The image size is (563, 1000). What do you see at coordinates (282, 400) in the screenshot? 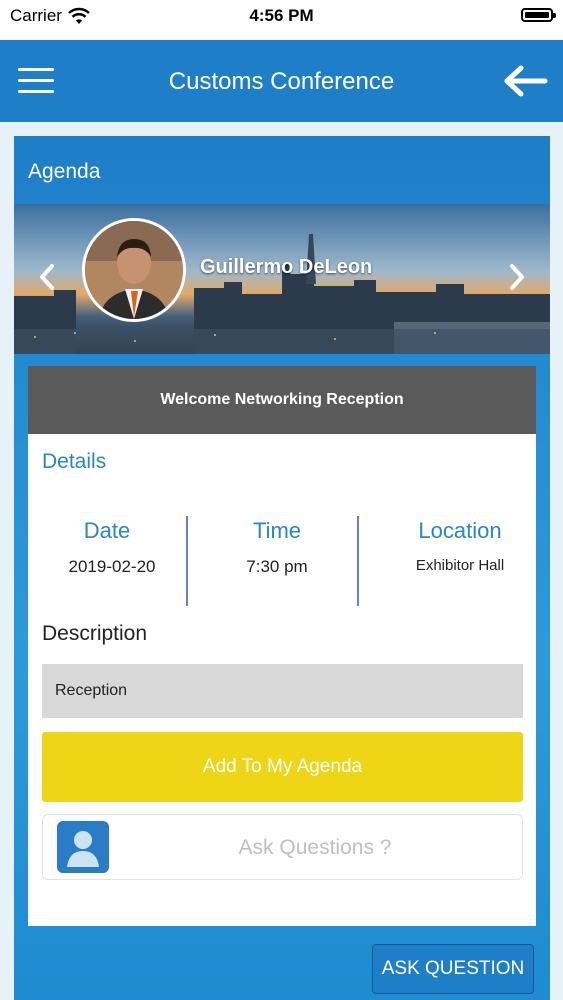
I see `session-title: Welcome Networking Reception` at bounding box center [282, 400].